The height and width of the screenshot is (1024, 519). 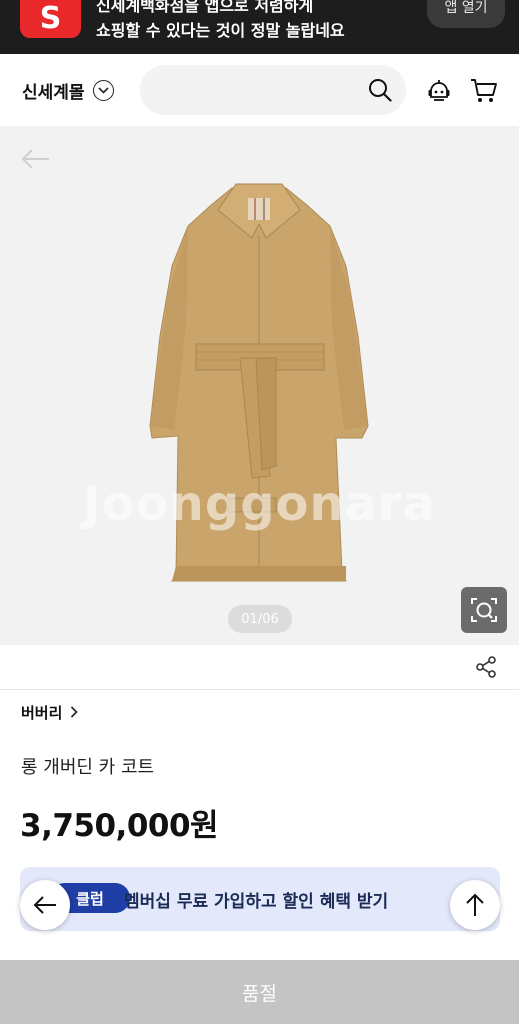 What do you see at coordinates (259, 504) in the screenshot?
I see `watermark: Joonggonara` at bounding box center [259, 504].